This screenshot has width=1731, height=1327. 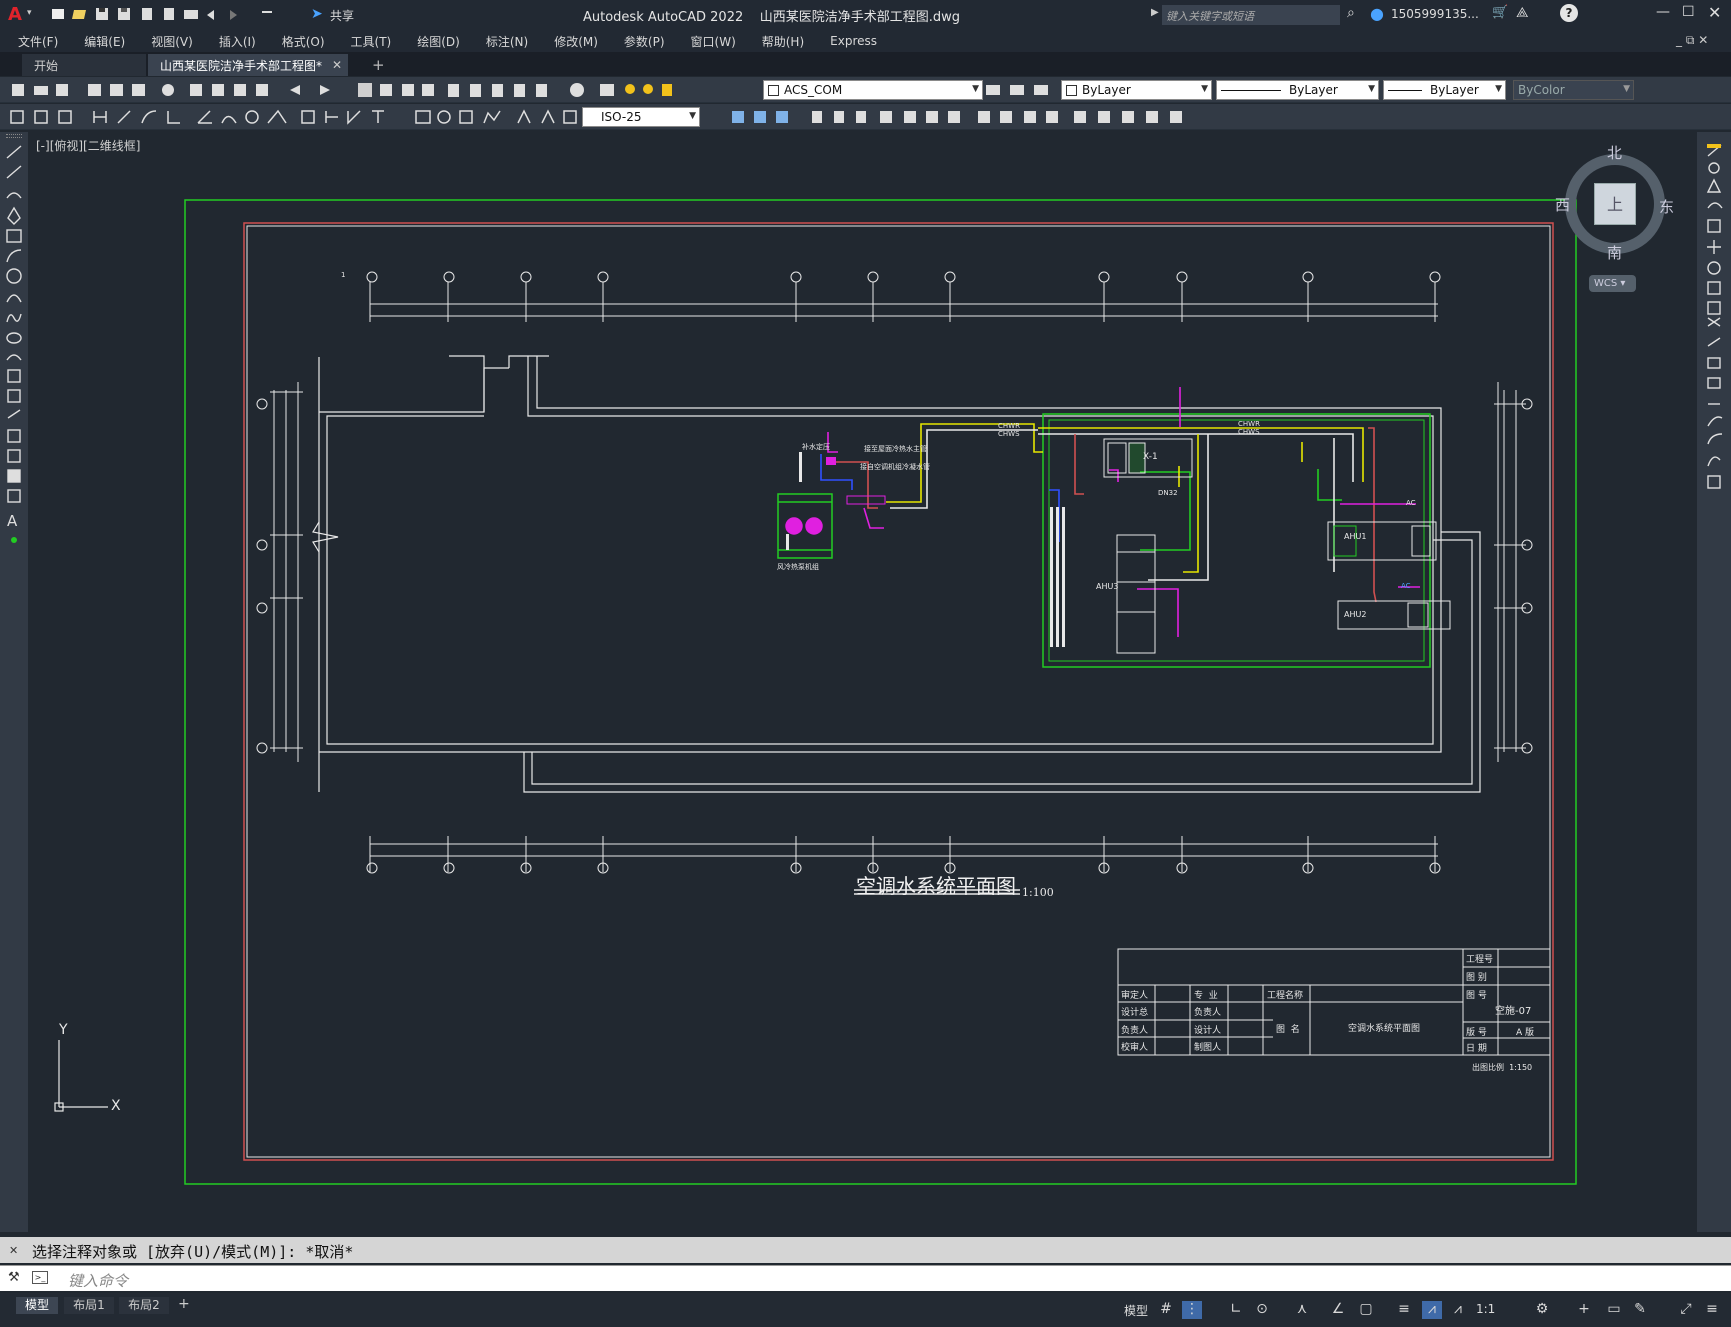 I want to click on viewcube-face-top: 上, so click(x=1615, y=204).